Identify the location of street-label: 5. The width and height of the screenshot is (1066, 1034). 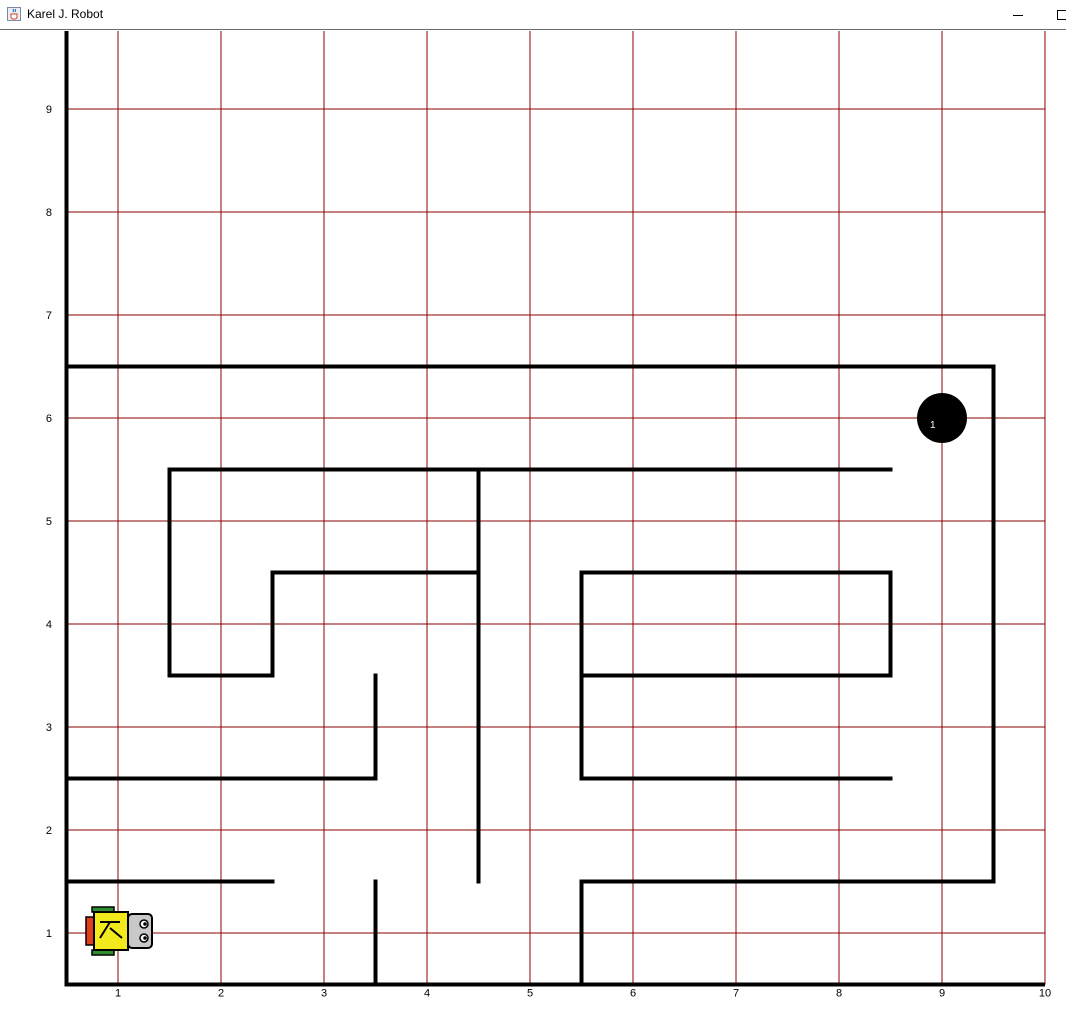
(49, 522).